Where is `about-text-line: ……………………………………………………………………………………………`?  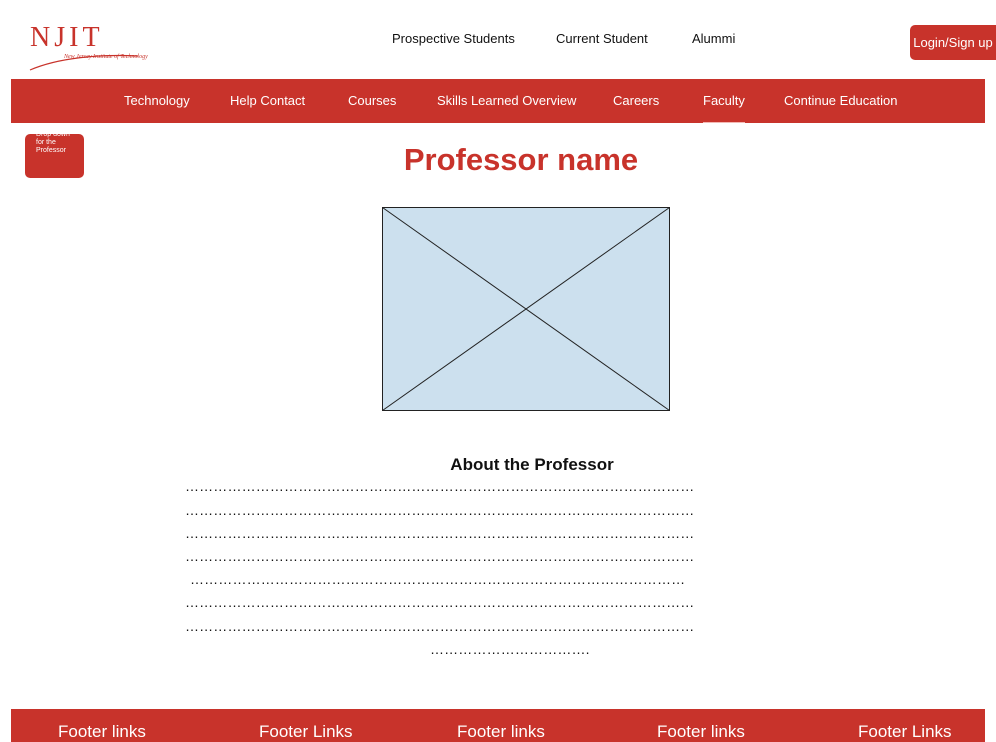
about-text-line: …………………………………………………………………………………………… is located at coordinates (438, 579).